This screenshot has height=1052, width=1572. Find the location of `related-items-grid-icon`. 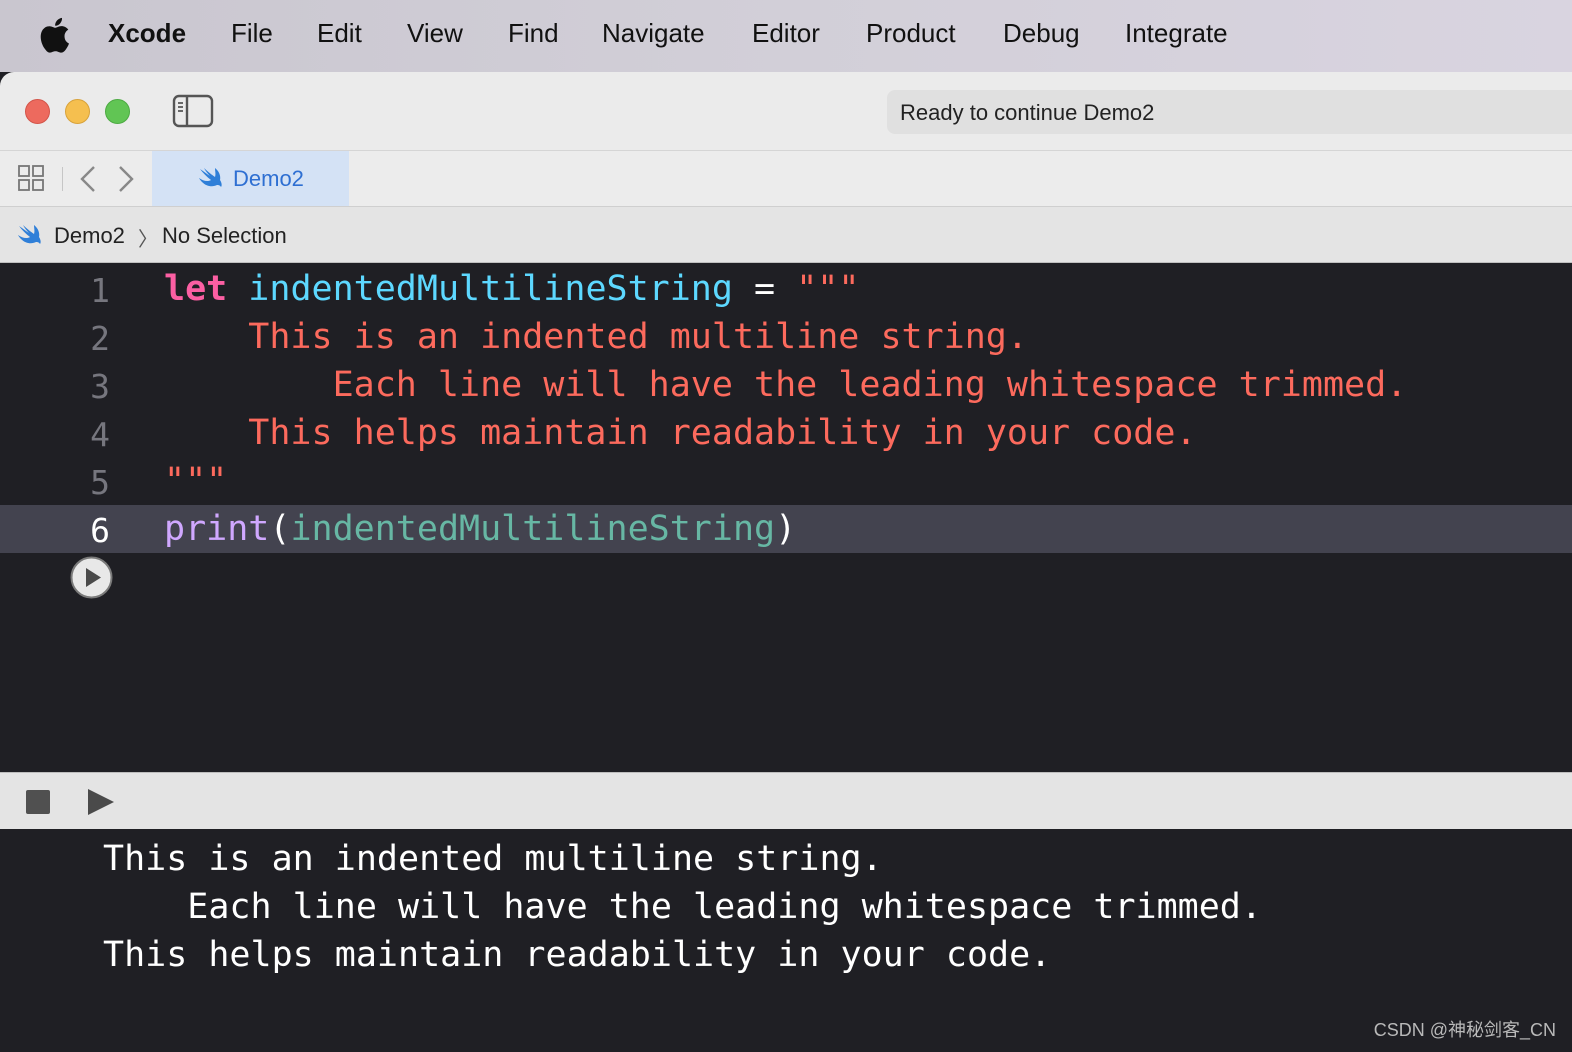

related-items-grid-icon is located at coordinates (31, 178).